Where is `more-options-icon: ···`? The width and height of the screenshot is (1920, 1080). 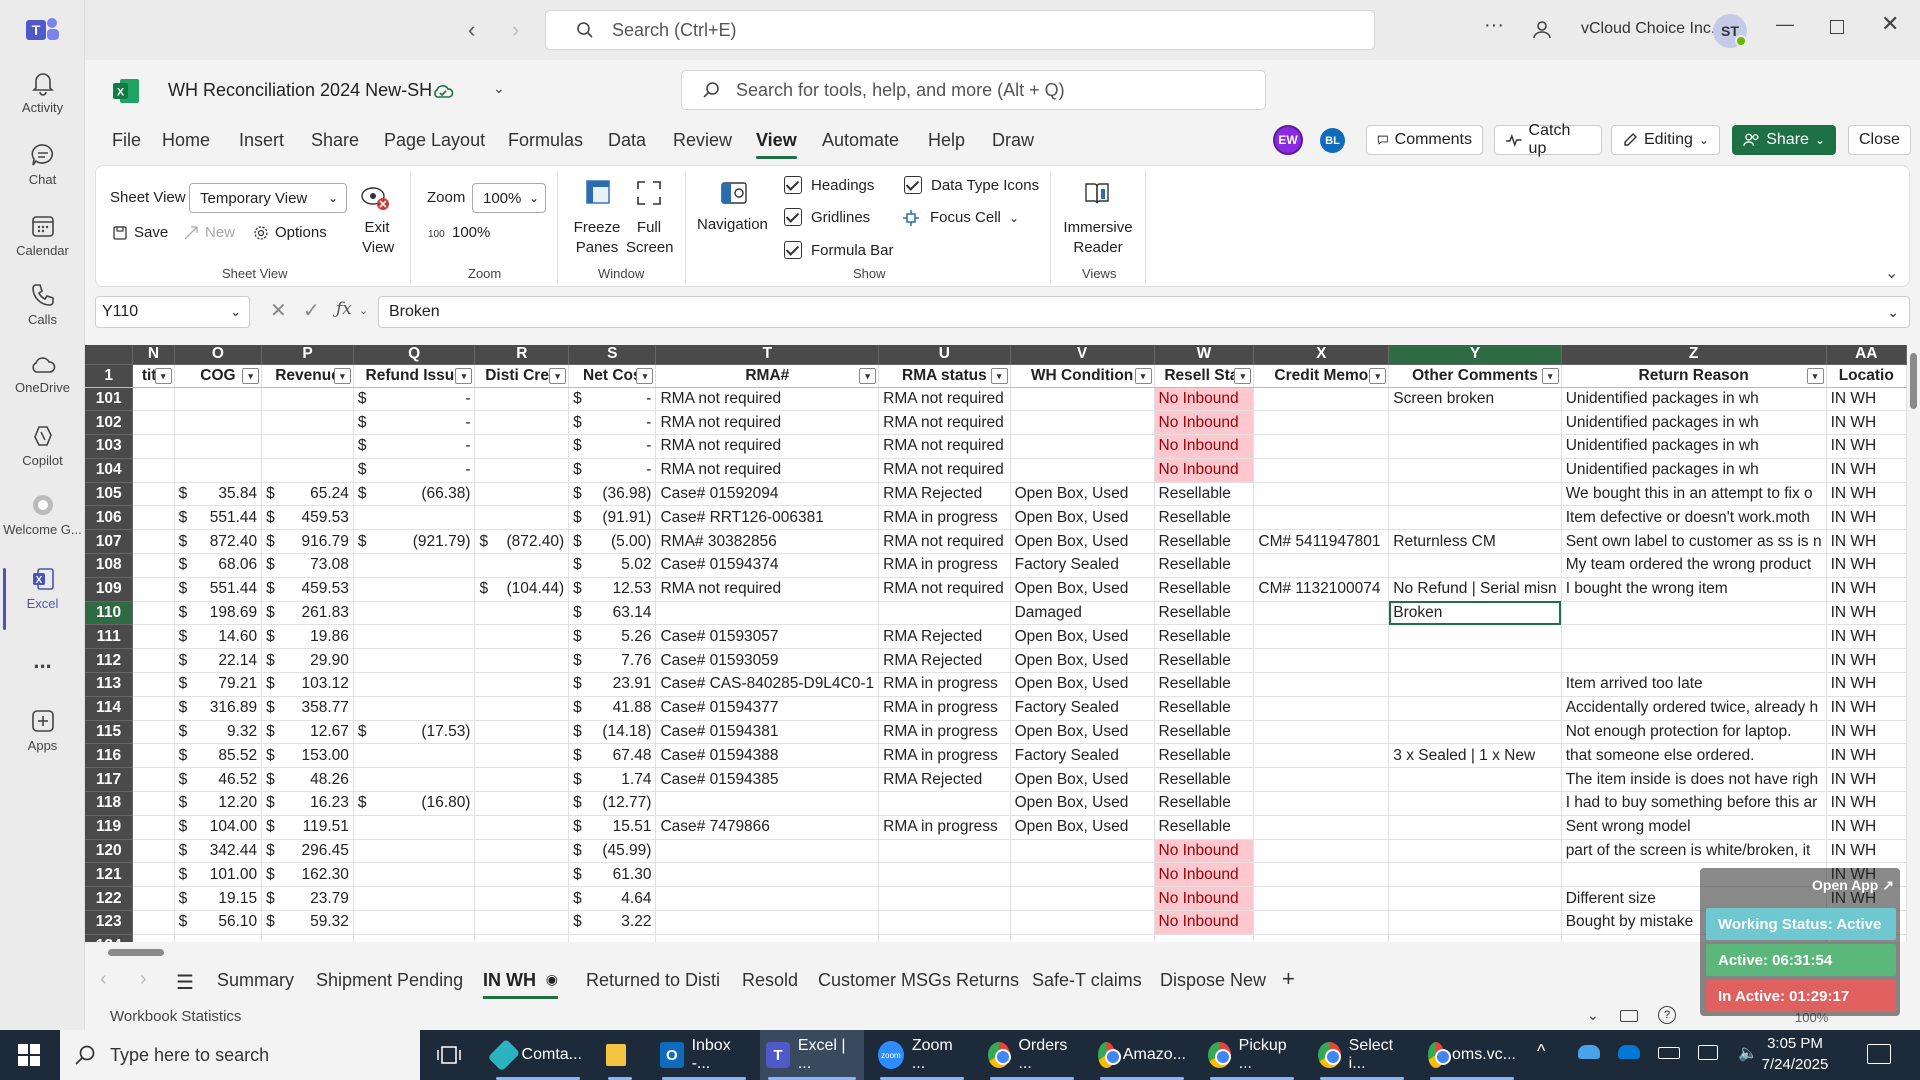
more-options-icon: ··· is located at coordinates (1494, 25).